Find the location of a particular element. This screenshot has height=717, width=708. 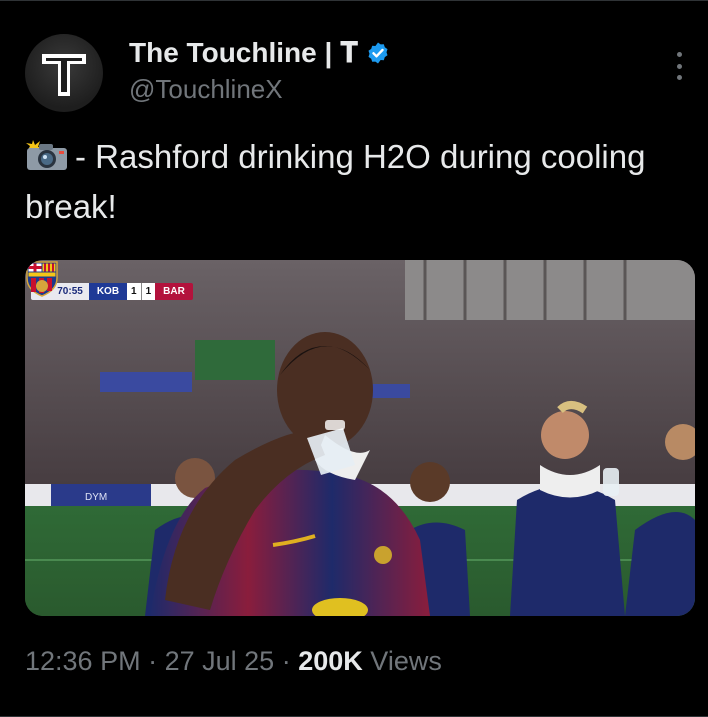

tweet-meta: 12:36 PM · 27 Jul 25 · 200K Views is located at coordinates (233, 661).